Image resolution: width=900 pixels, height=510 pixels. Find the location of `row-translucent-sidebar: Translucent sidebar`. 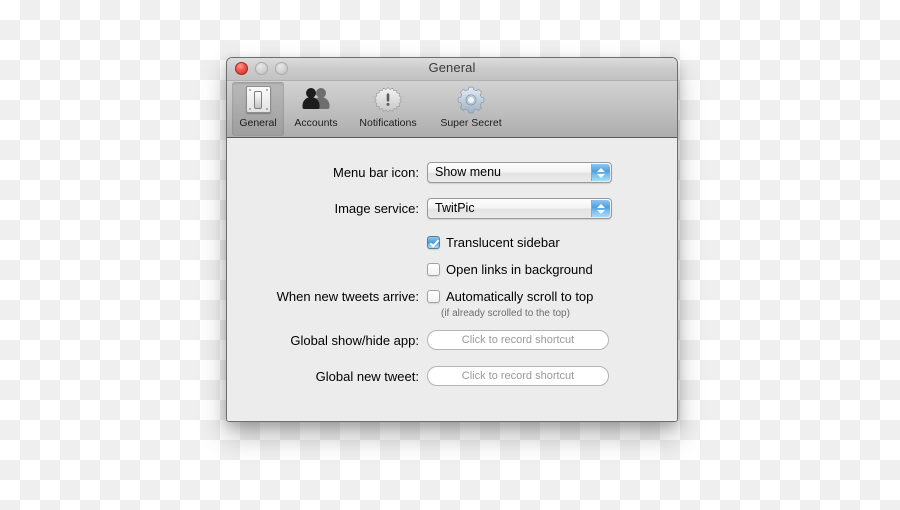

row-translucent-sidebar: Translucent sidebar is located at coordinates (393, 242).